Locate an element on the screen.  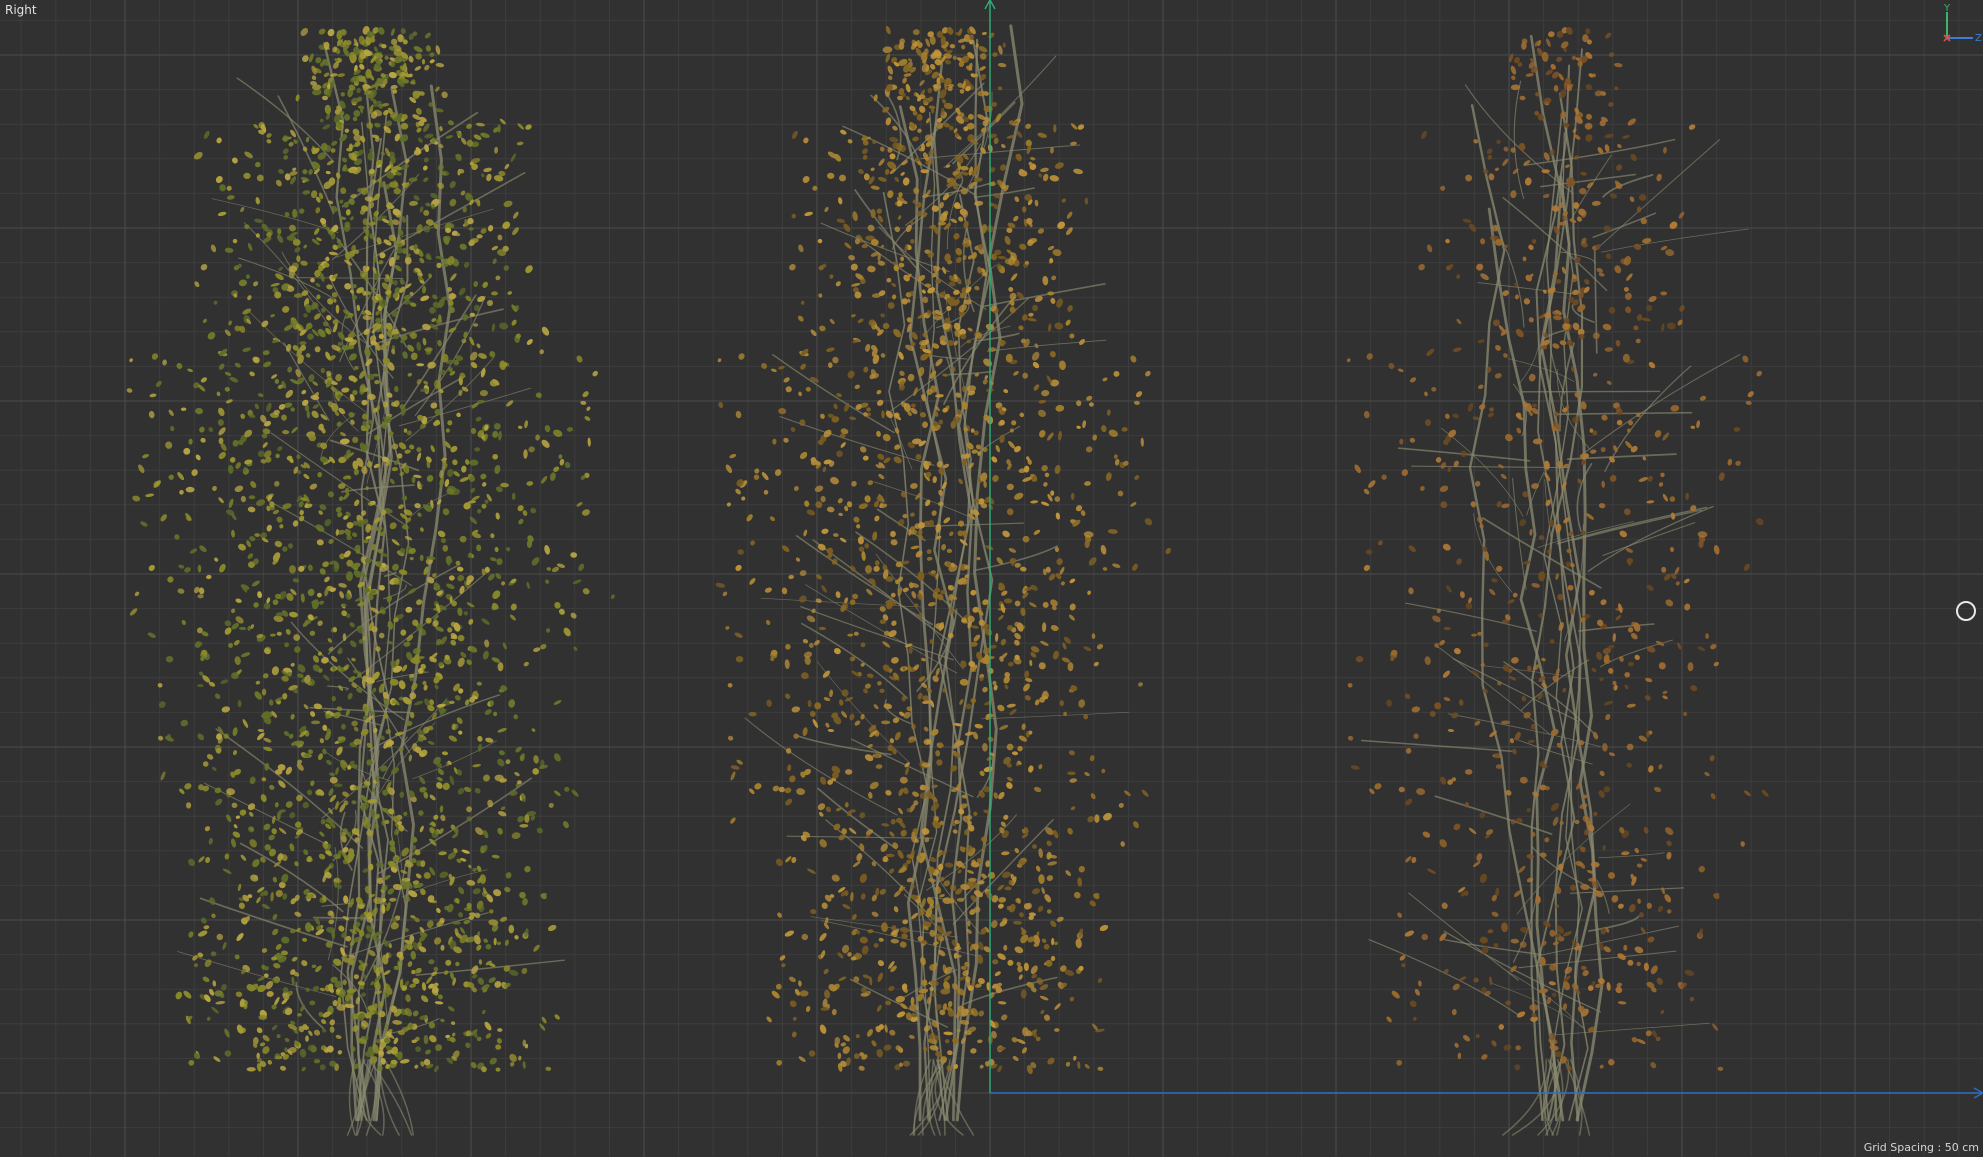
tree-root is located at coordinates (398, 1097).